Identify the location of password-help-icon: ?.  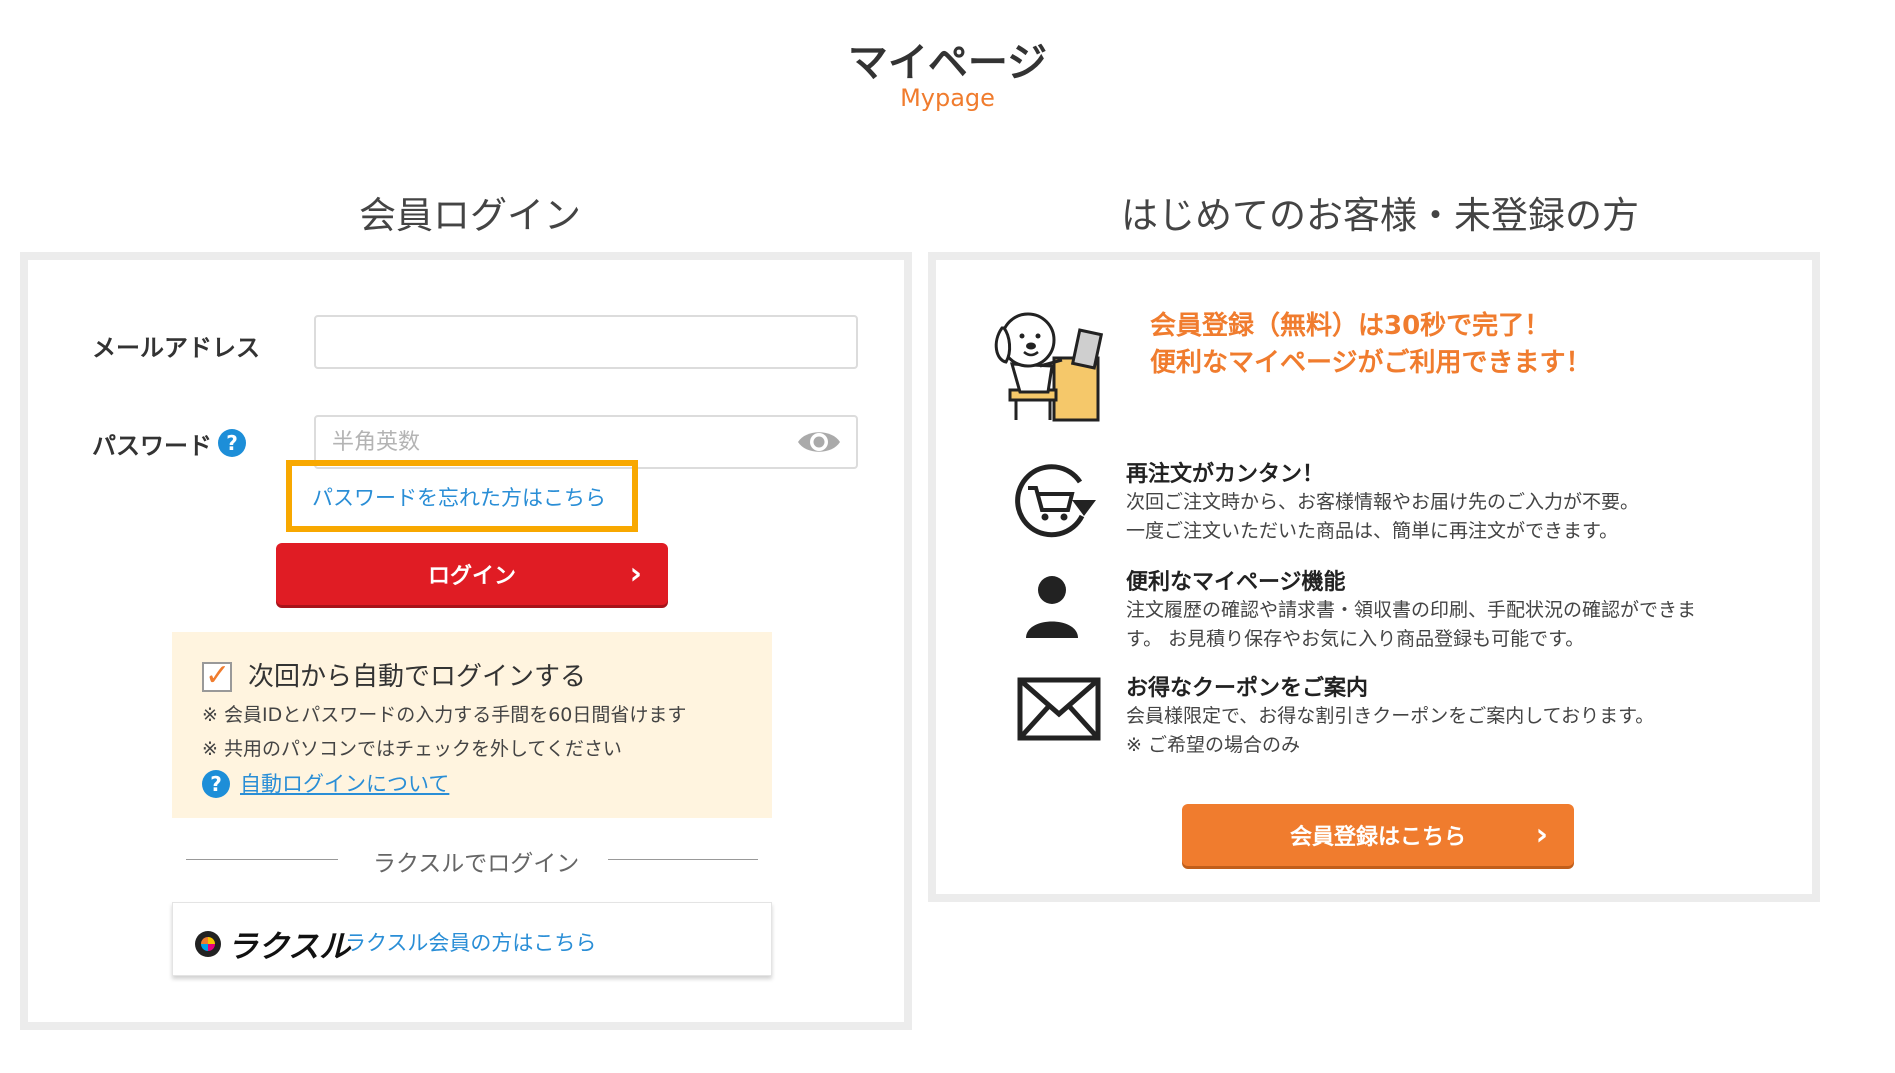
(232, 443).